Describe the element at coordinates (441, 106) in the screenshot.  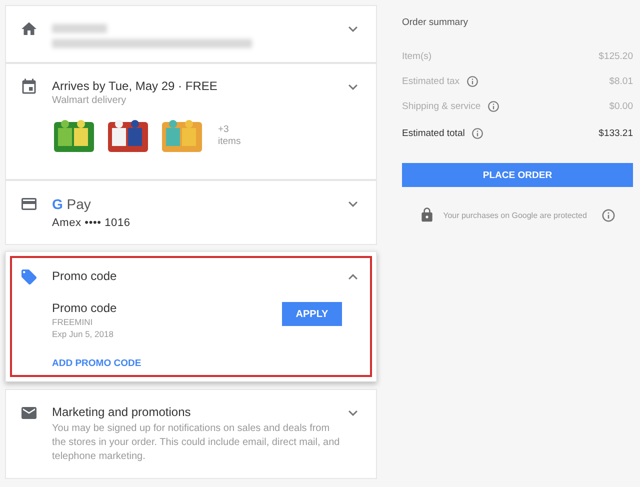
I see `summary-label: Shipping & service` at that location.